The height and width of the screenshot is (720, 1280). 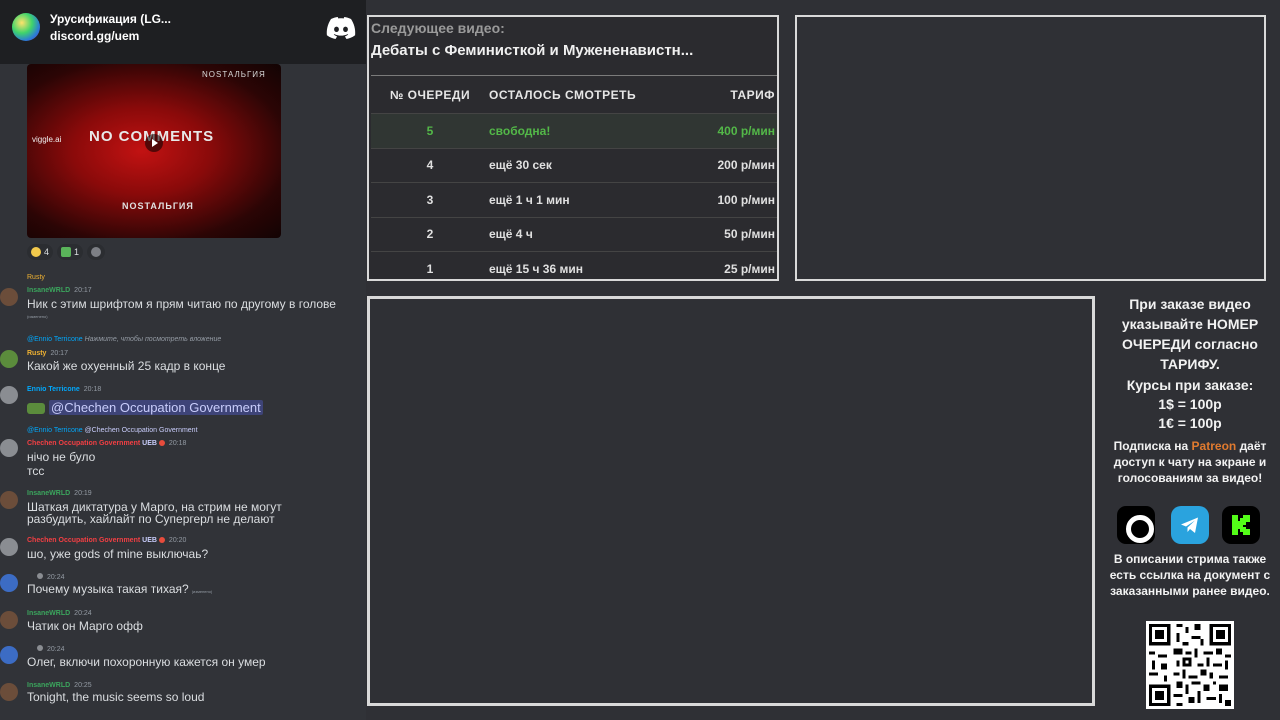 What do you see at coordinates (77, 252) in the screenshot?
I see `reaction-count: 1` at bounding box center [77, 252].